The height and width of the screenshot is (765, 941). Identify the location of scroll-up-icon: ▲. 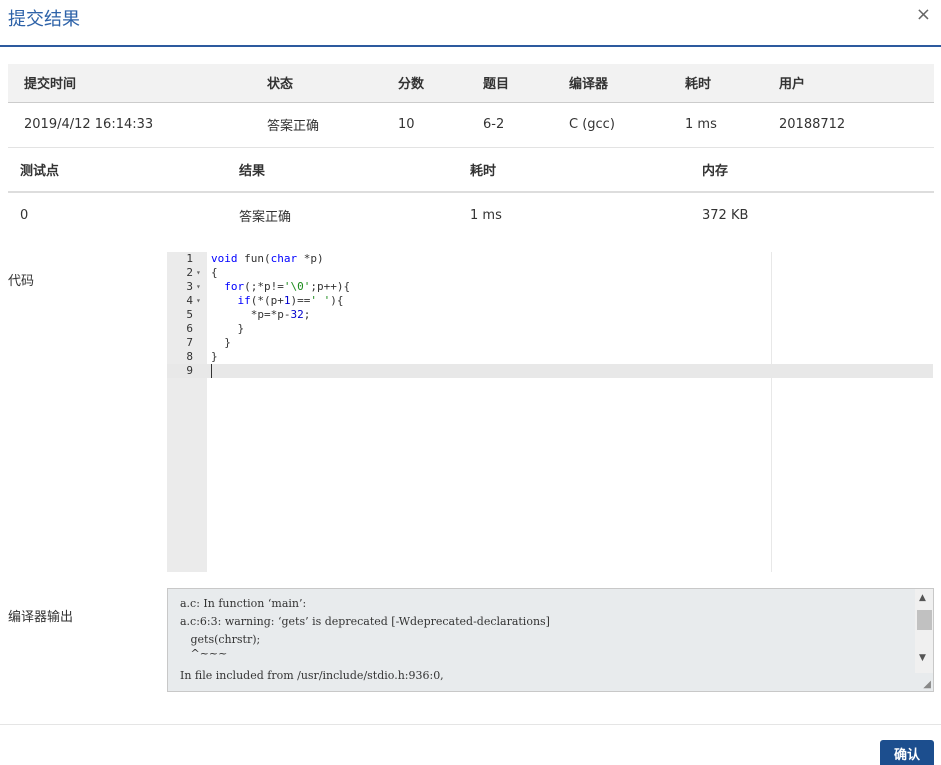
(922, 598).